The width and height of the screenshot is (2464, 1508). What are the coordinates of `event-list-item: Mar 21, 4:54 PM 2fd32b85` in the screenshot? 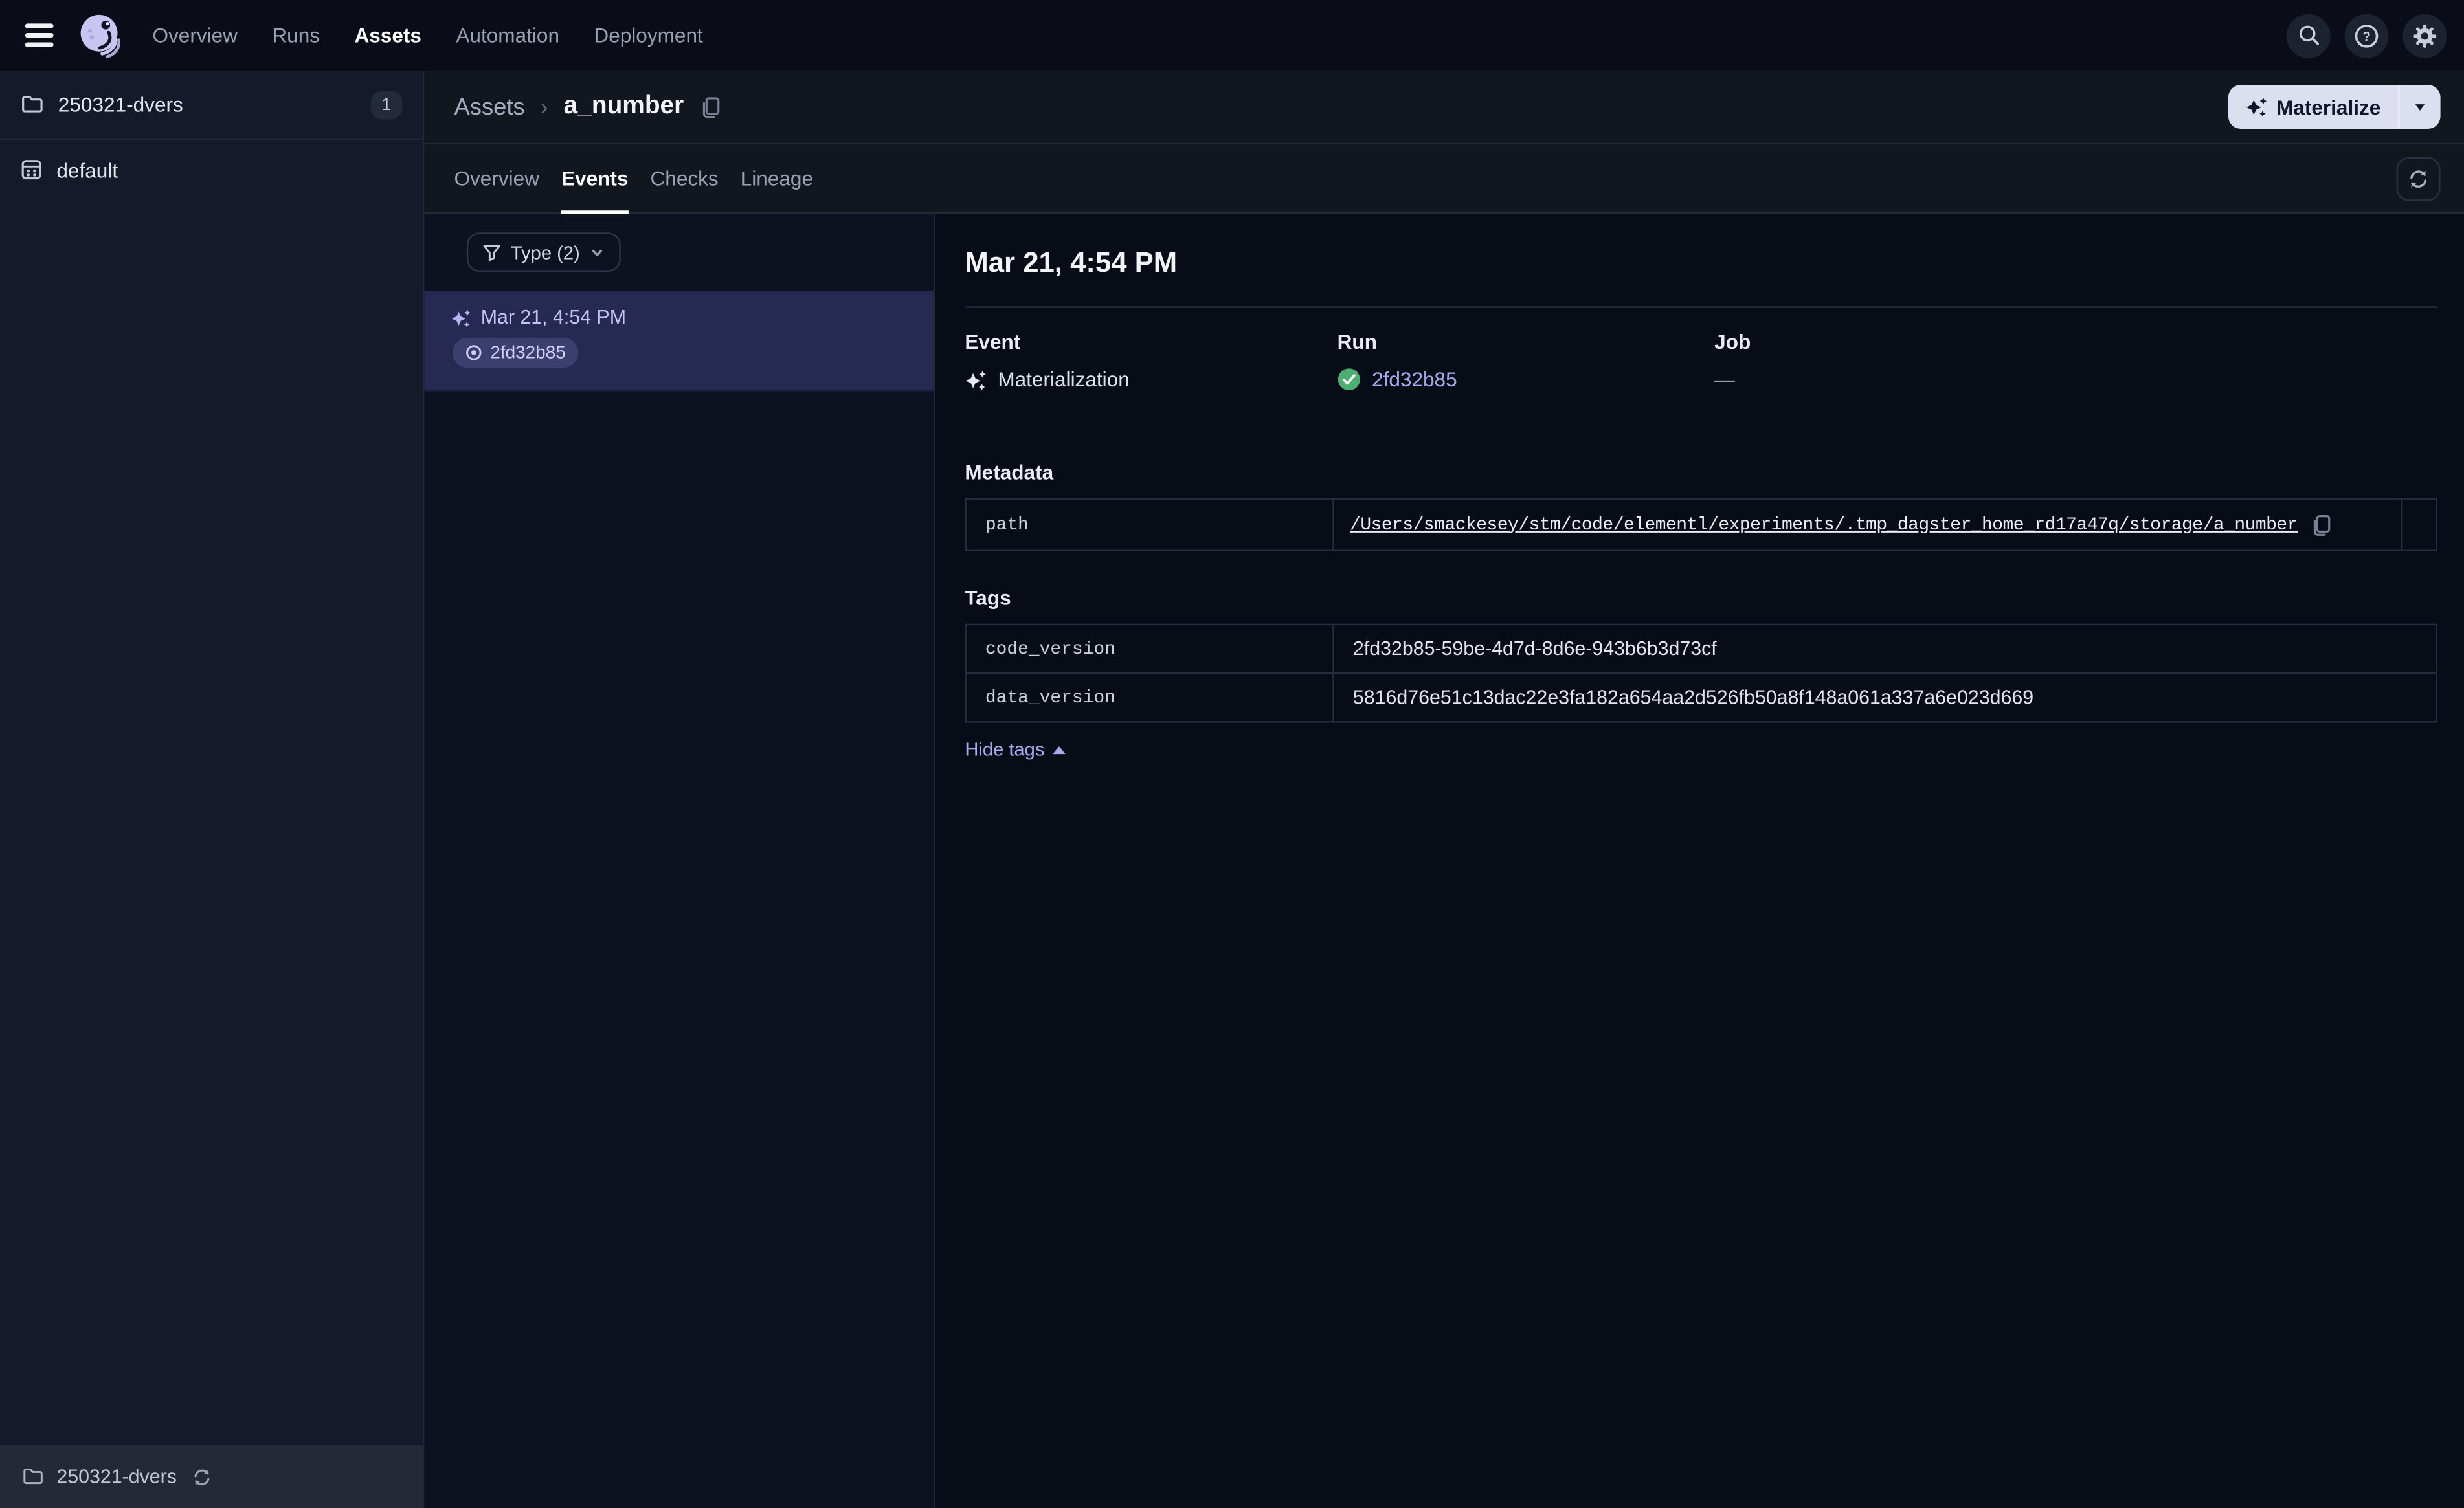 It's located at (679, 341).